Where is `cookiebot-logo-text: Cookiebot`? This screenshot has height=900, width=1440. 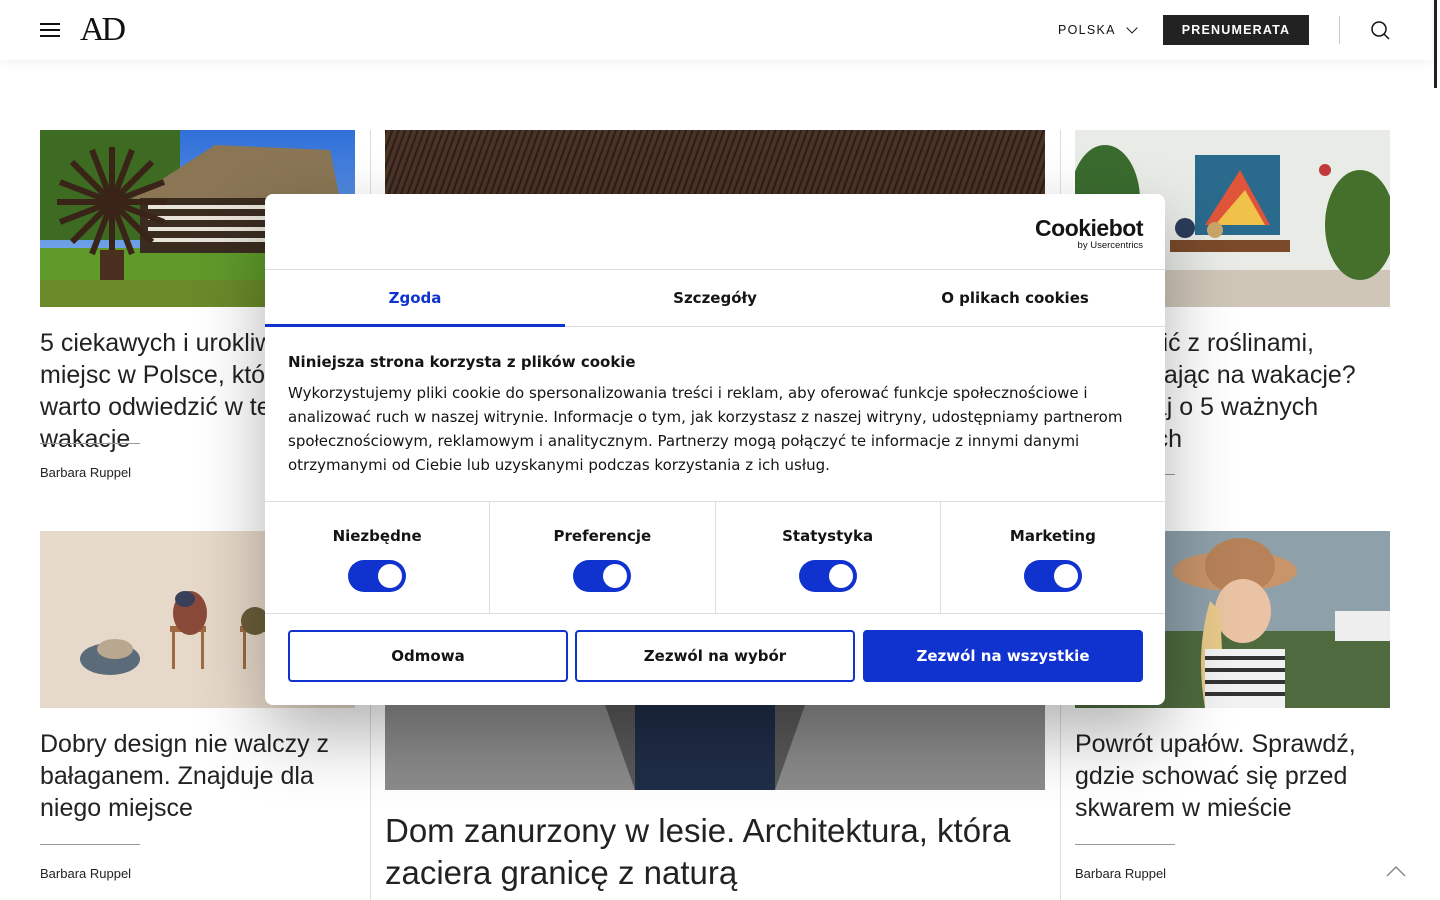 cookiebot-logo-text: Cookiebot is located at coordinates (1089, 228).